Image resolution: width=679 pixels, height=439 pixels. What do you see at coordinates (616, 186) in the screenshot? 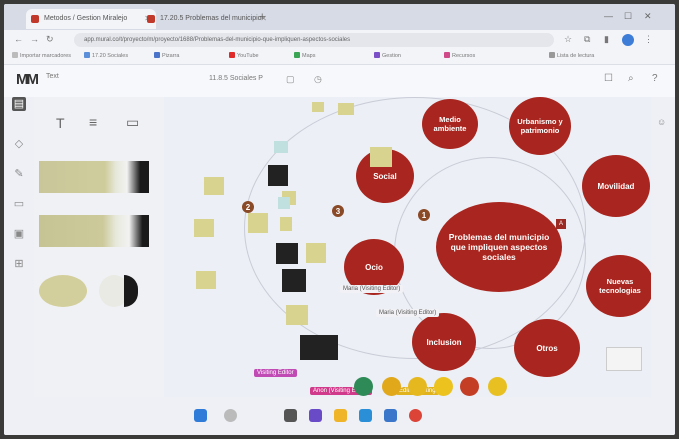
I see `topic-circle: Movilidad` at bounding box center [616, 186].